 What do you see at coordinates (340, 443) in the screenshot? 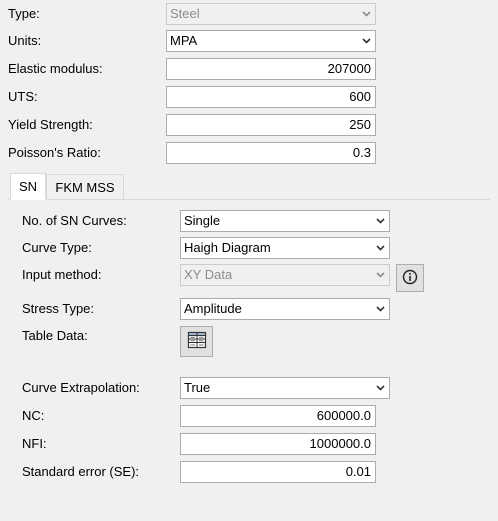
I see `nfi-value: 1000000.0` at bounding box center [340, 443].